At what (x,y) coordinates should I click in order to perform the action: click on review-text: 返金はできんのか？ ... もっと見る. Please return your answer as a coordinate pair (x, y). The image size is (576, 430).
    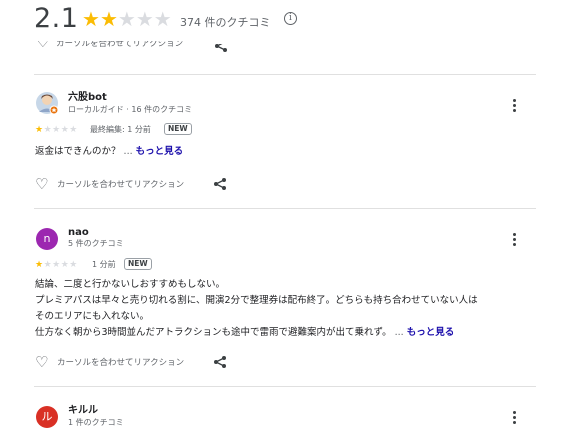
    Looking at the image, I should click on (109, 152).